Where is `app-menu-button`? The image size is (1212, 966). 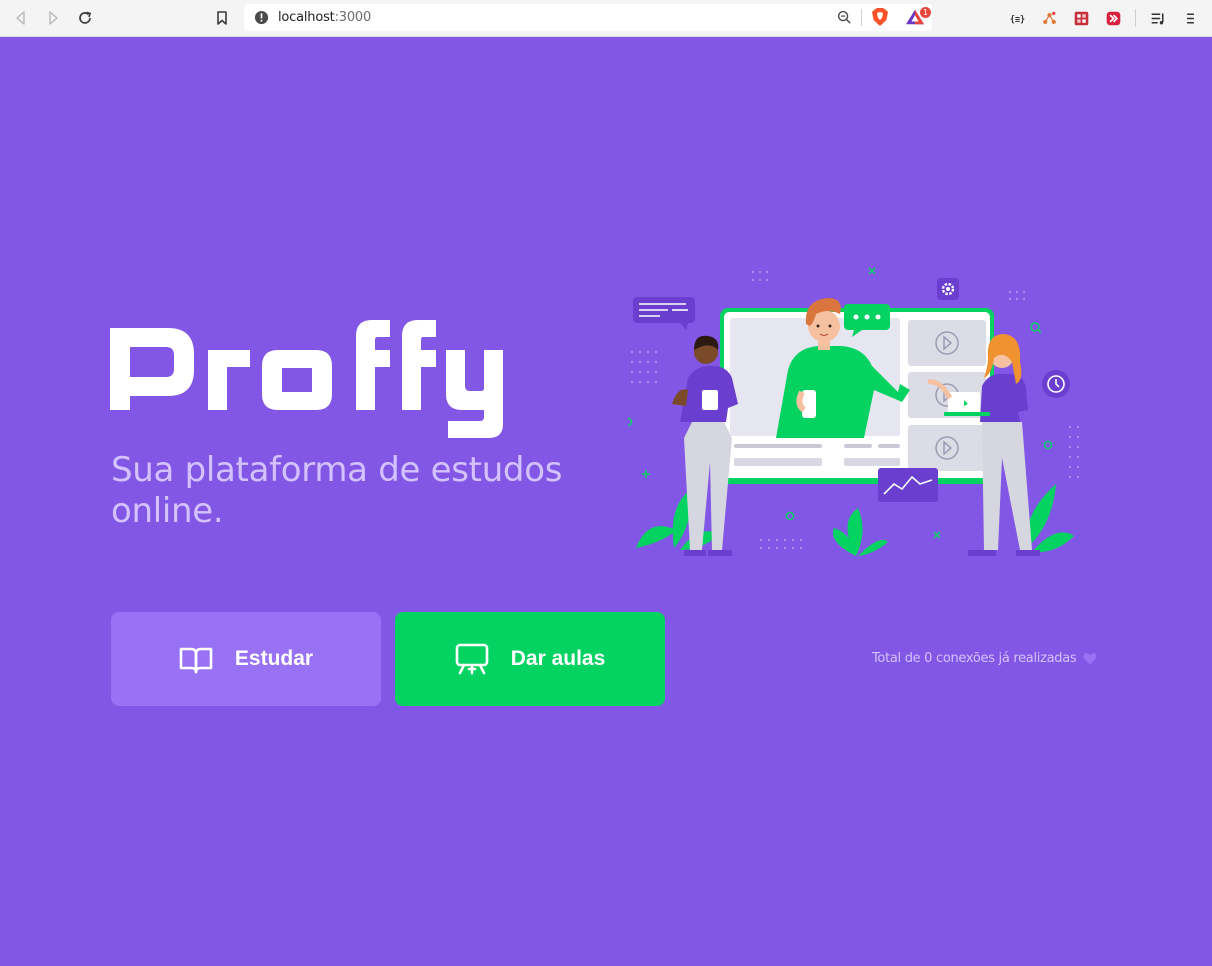 app-menu-button is located at coordinates (1190, 18).